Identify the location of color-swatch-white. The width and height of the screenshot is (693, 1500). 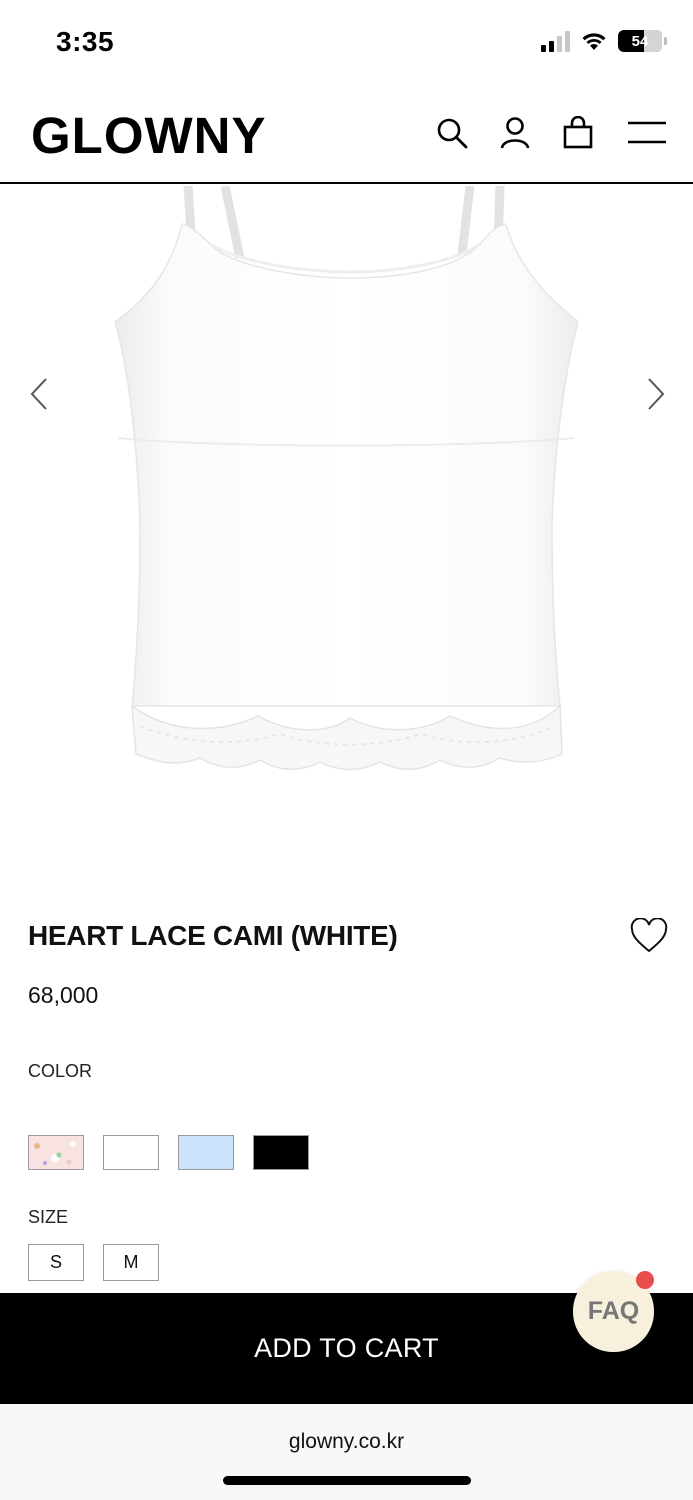
(131, 1152).